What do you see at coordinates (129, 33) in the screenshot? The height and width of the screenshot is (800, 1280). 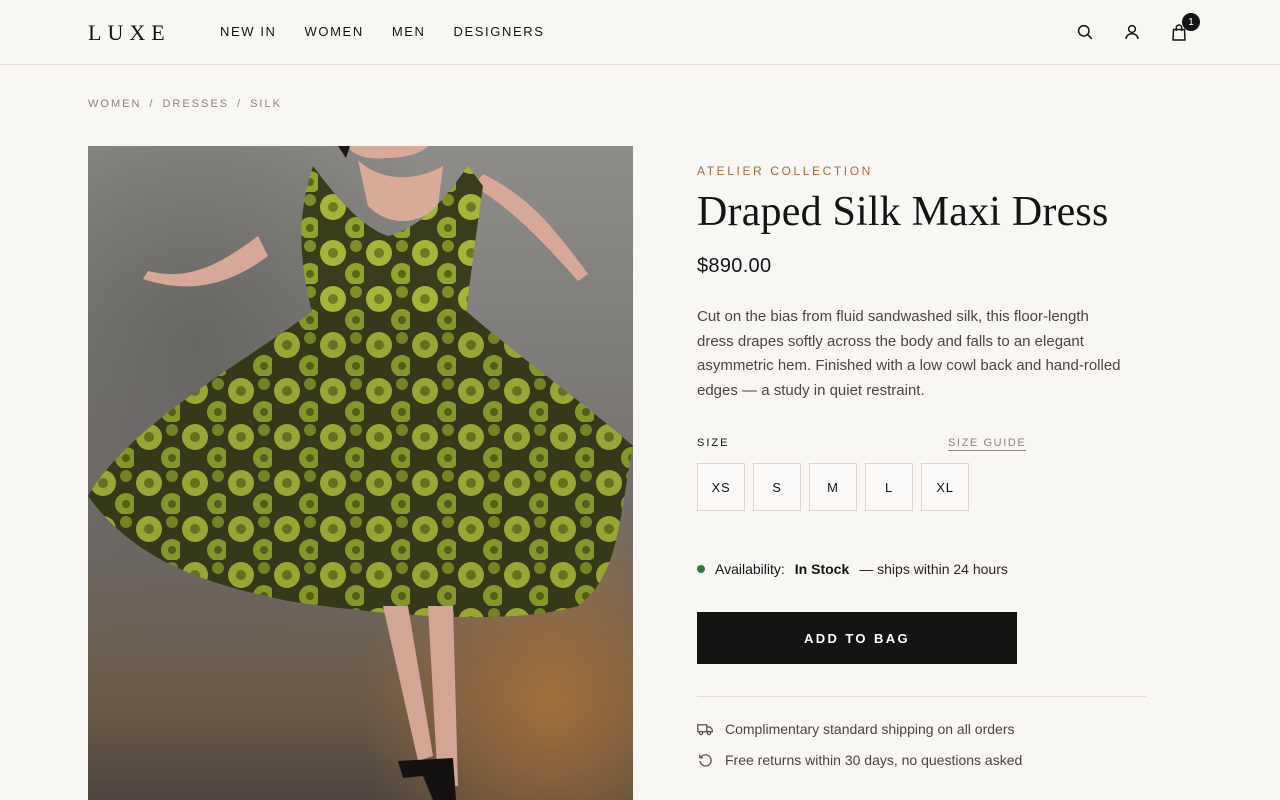 I see `site-logo: LUXE` at bounding box center [129, 33].